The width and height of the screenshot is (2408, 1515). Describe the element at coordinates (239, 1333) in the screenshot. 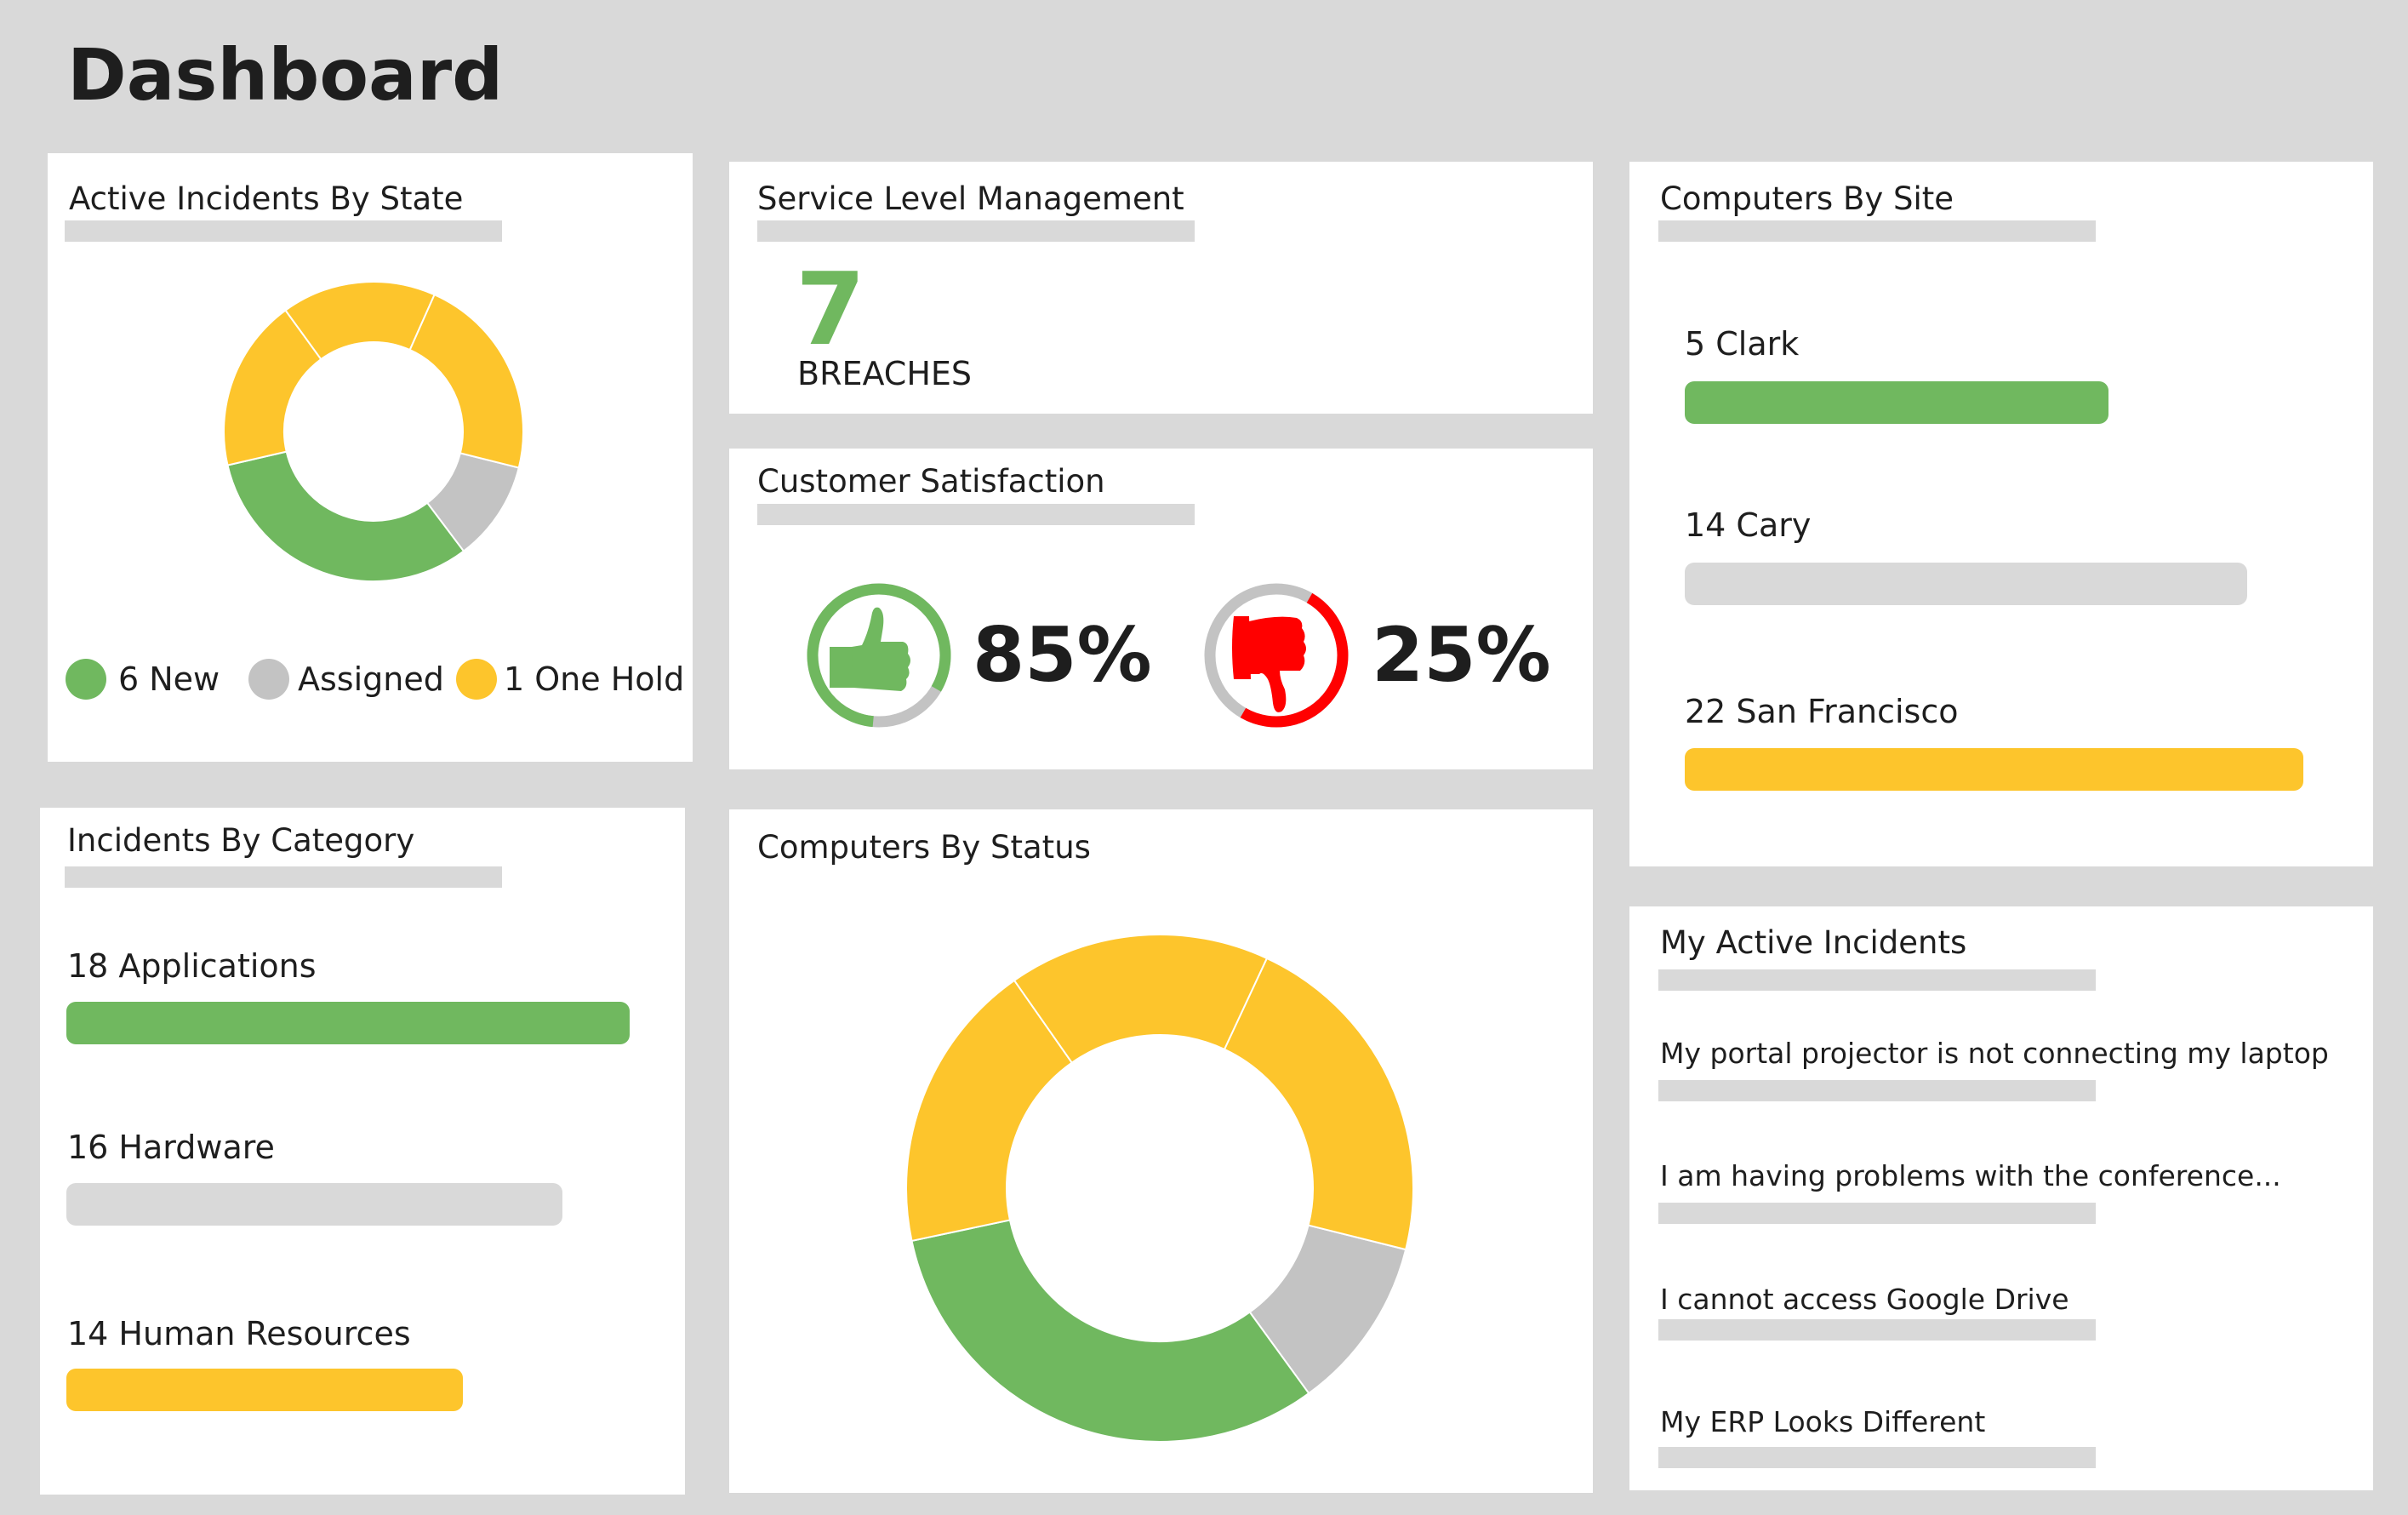

I see `category-label-human-resources: 14 Human Resources` at that location.